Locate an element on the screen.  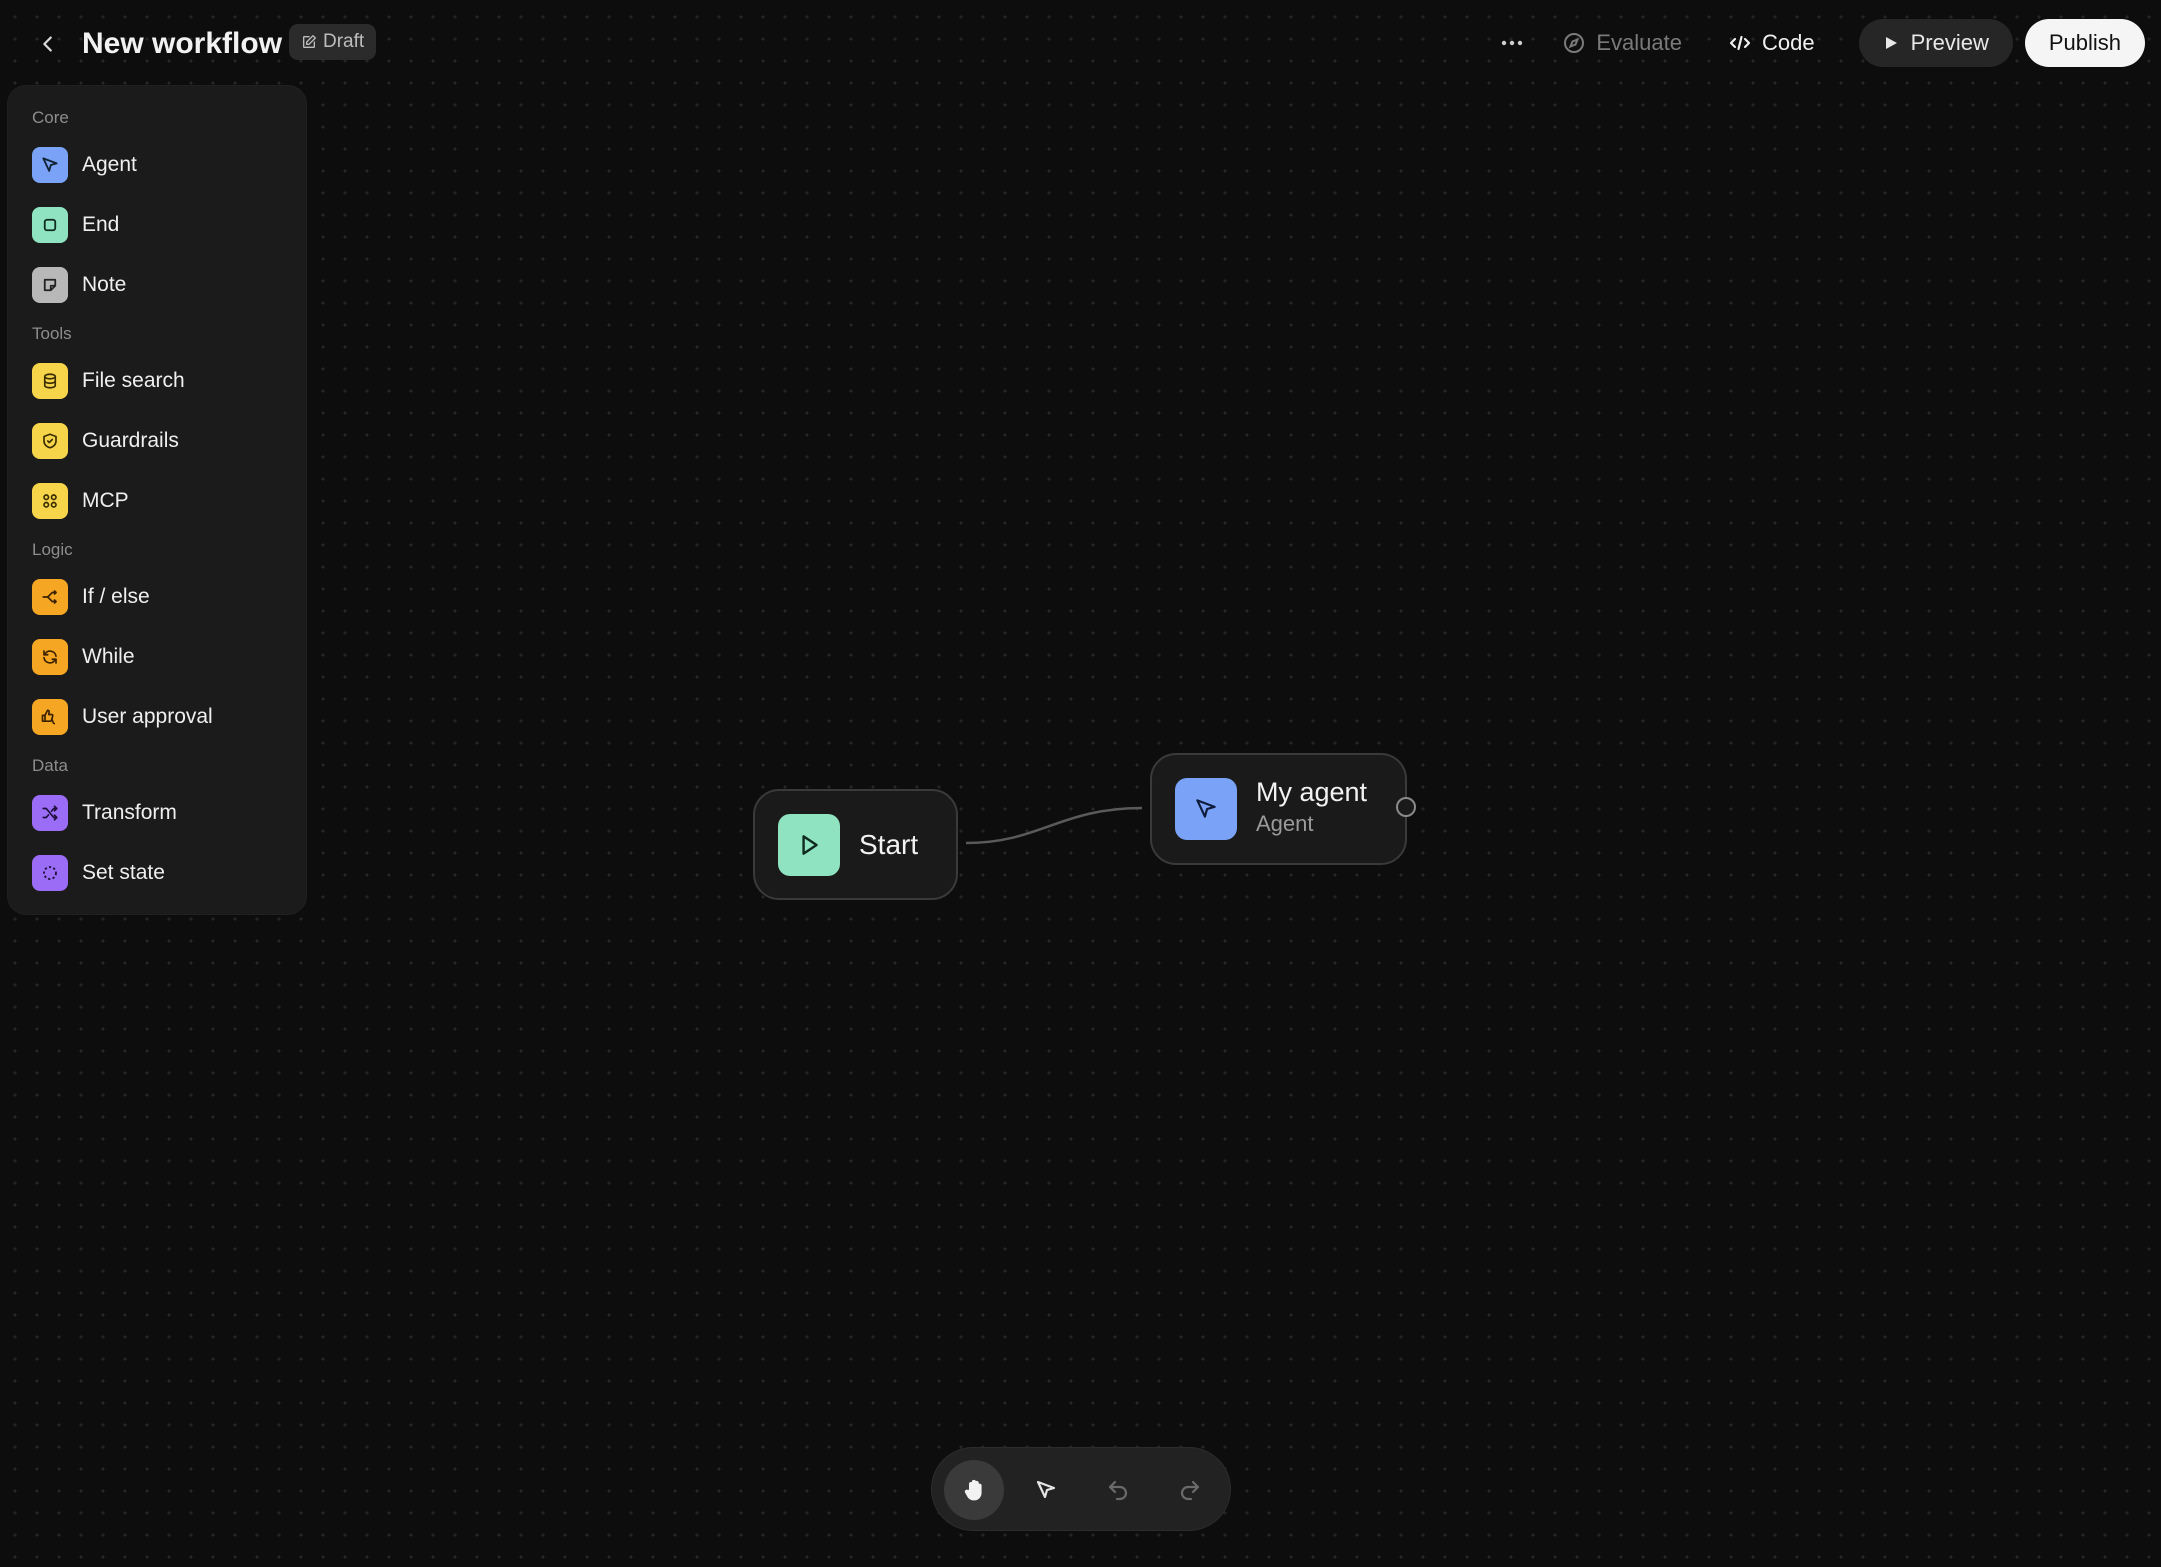
undo-button is located at coordinates (1118, 1490).